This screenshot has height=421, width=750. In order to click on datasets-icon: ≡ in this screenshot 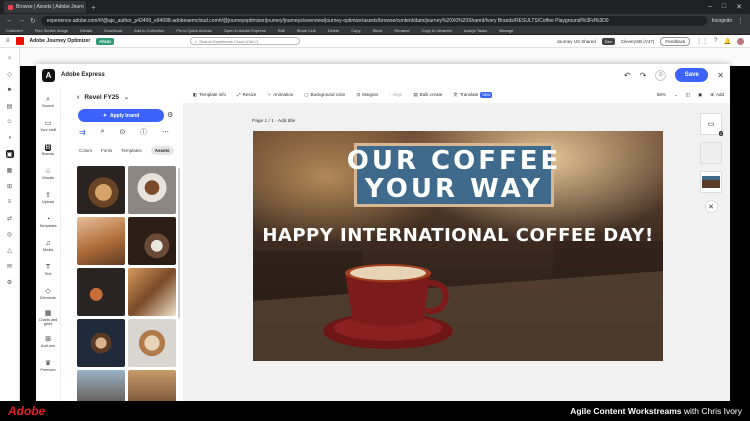, I will do `click(10, 202)`.